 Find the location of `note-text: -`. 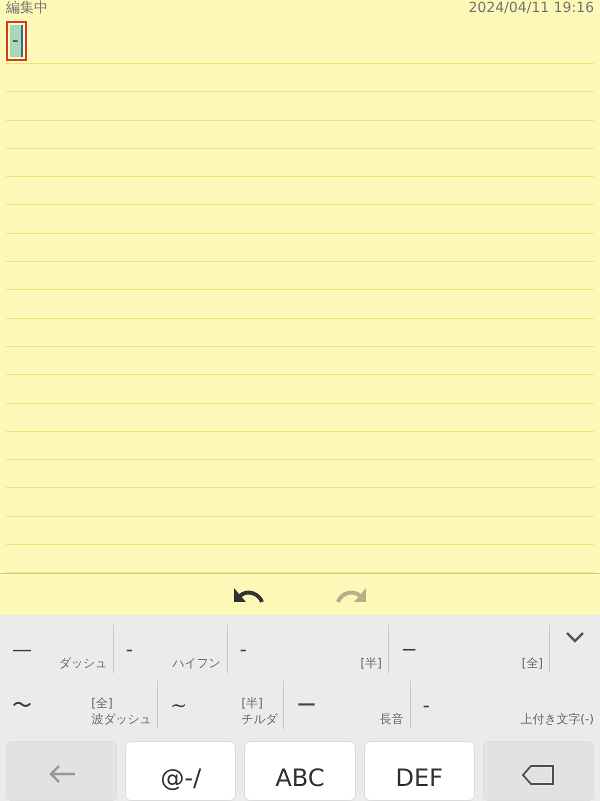

note-text: - is located at coordinates (16, 41).